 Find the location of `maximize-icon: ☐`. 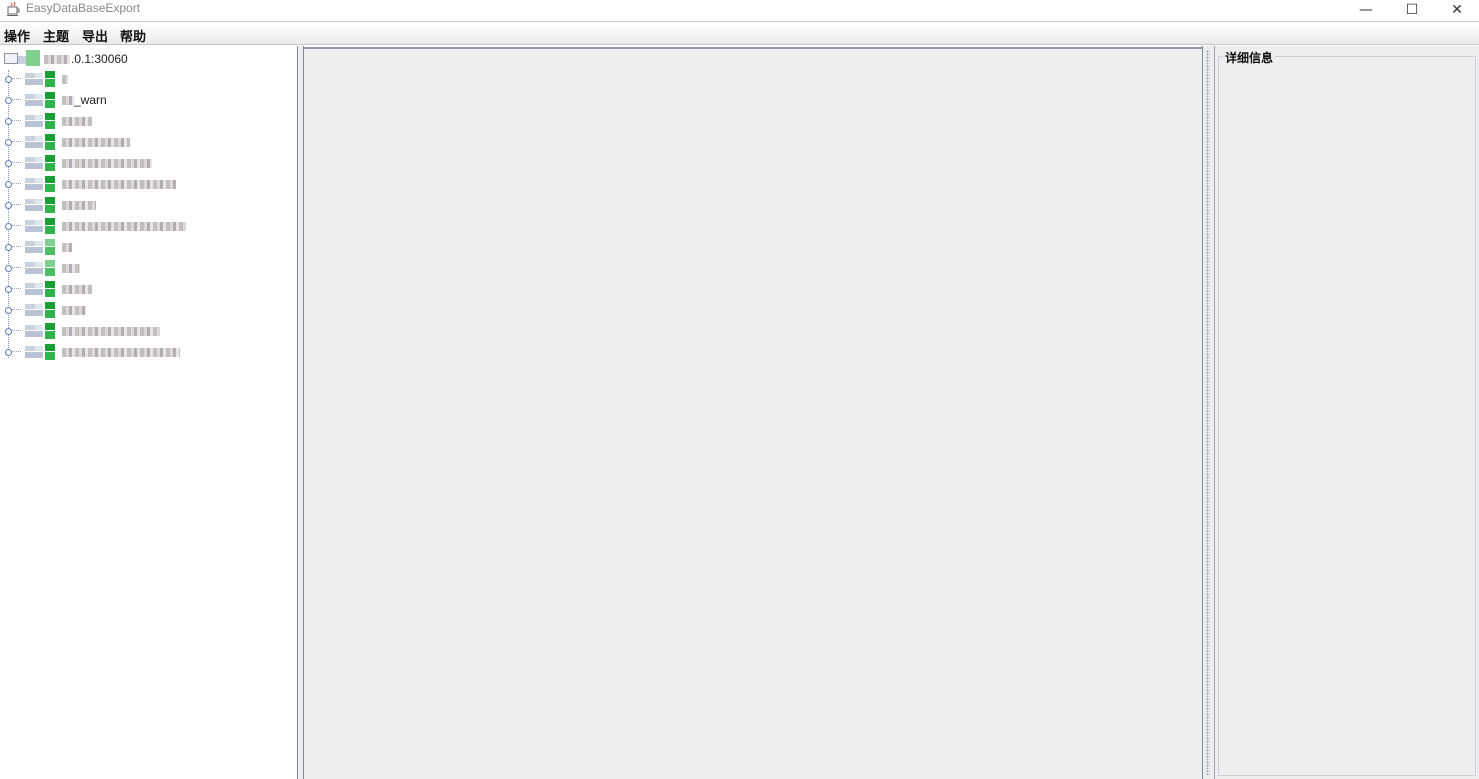

maximize-icon: ☐ is located at coordinates (1412, 10).